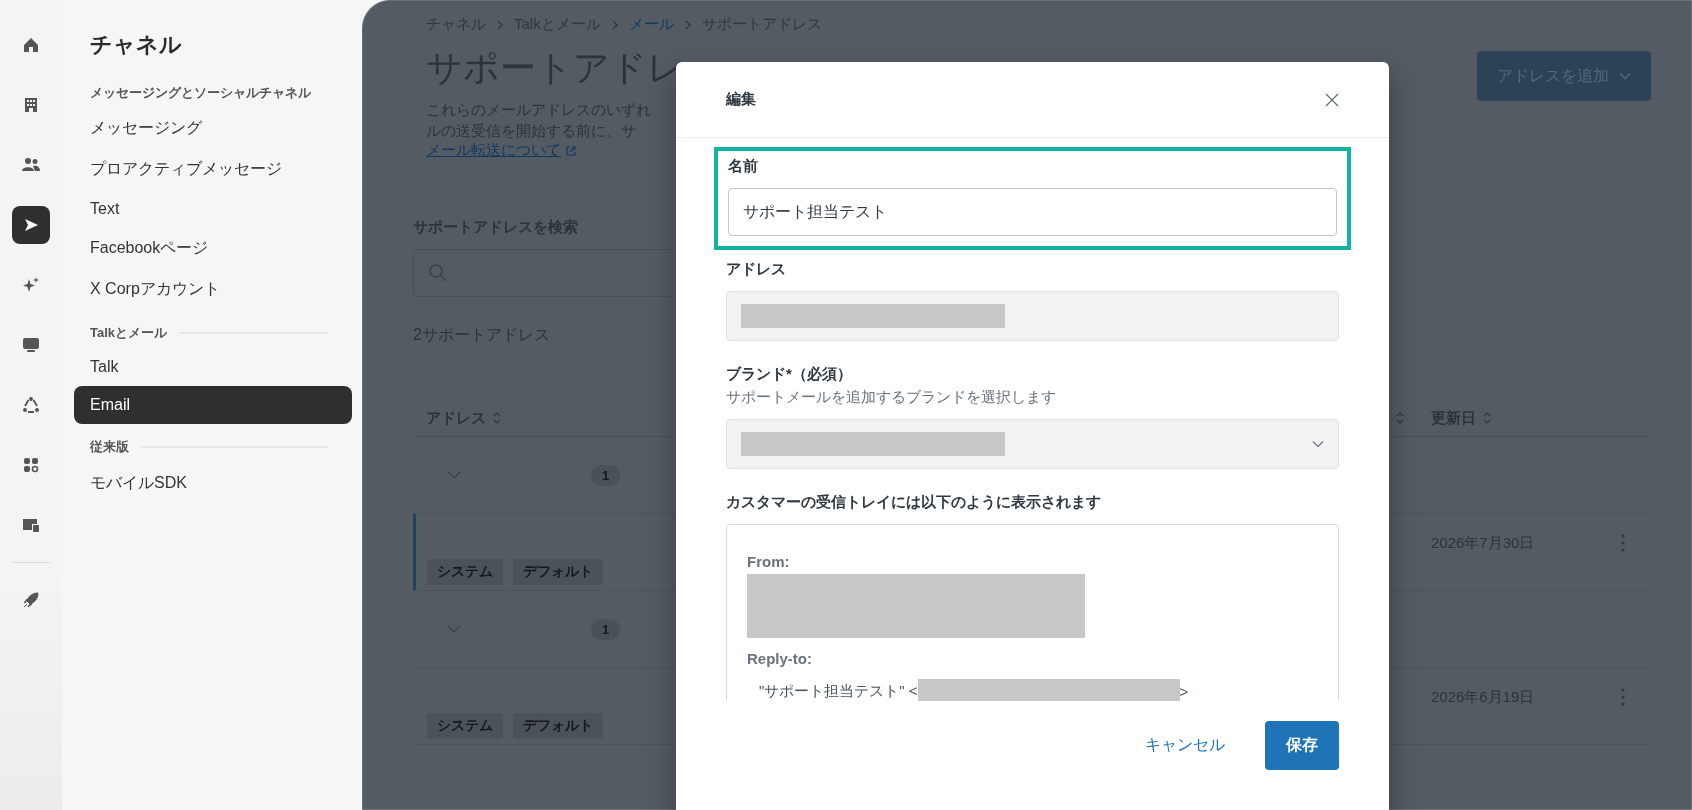  Describe the element at coordinates (1032, 316) in the screenshot. I see `address-field` at that location.